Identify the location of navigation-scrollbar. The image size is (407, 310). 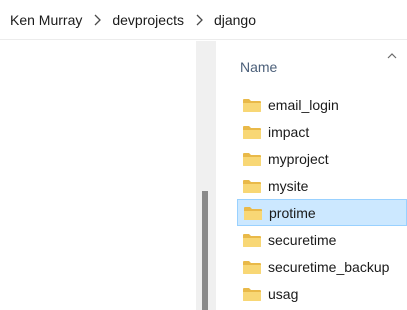
(206, 175).